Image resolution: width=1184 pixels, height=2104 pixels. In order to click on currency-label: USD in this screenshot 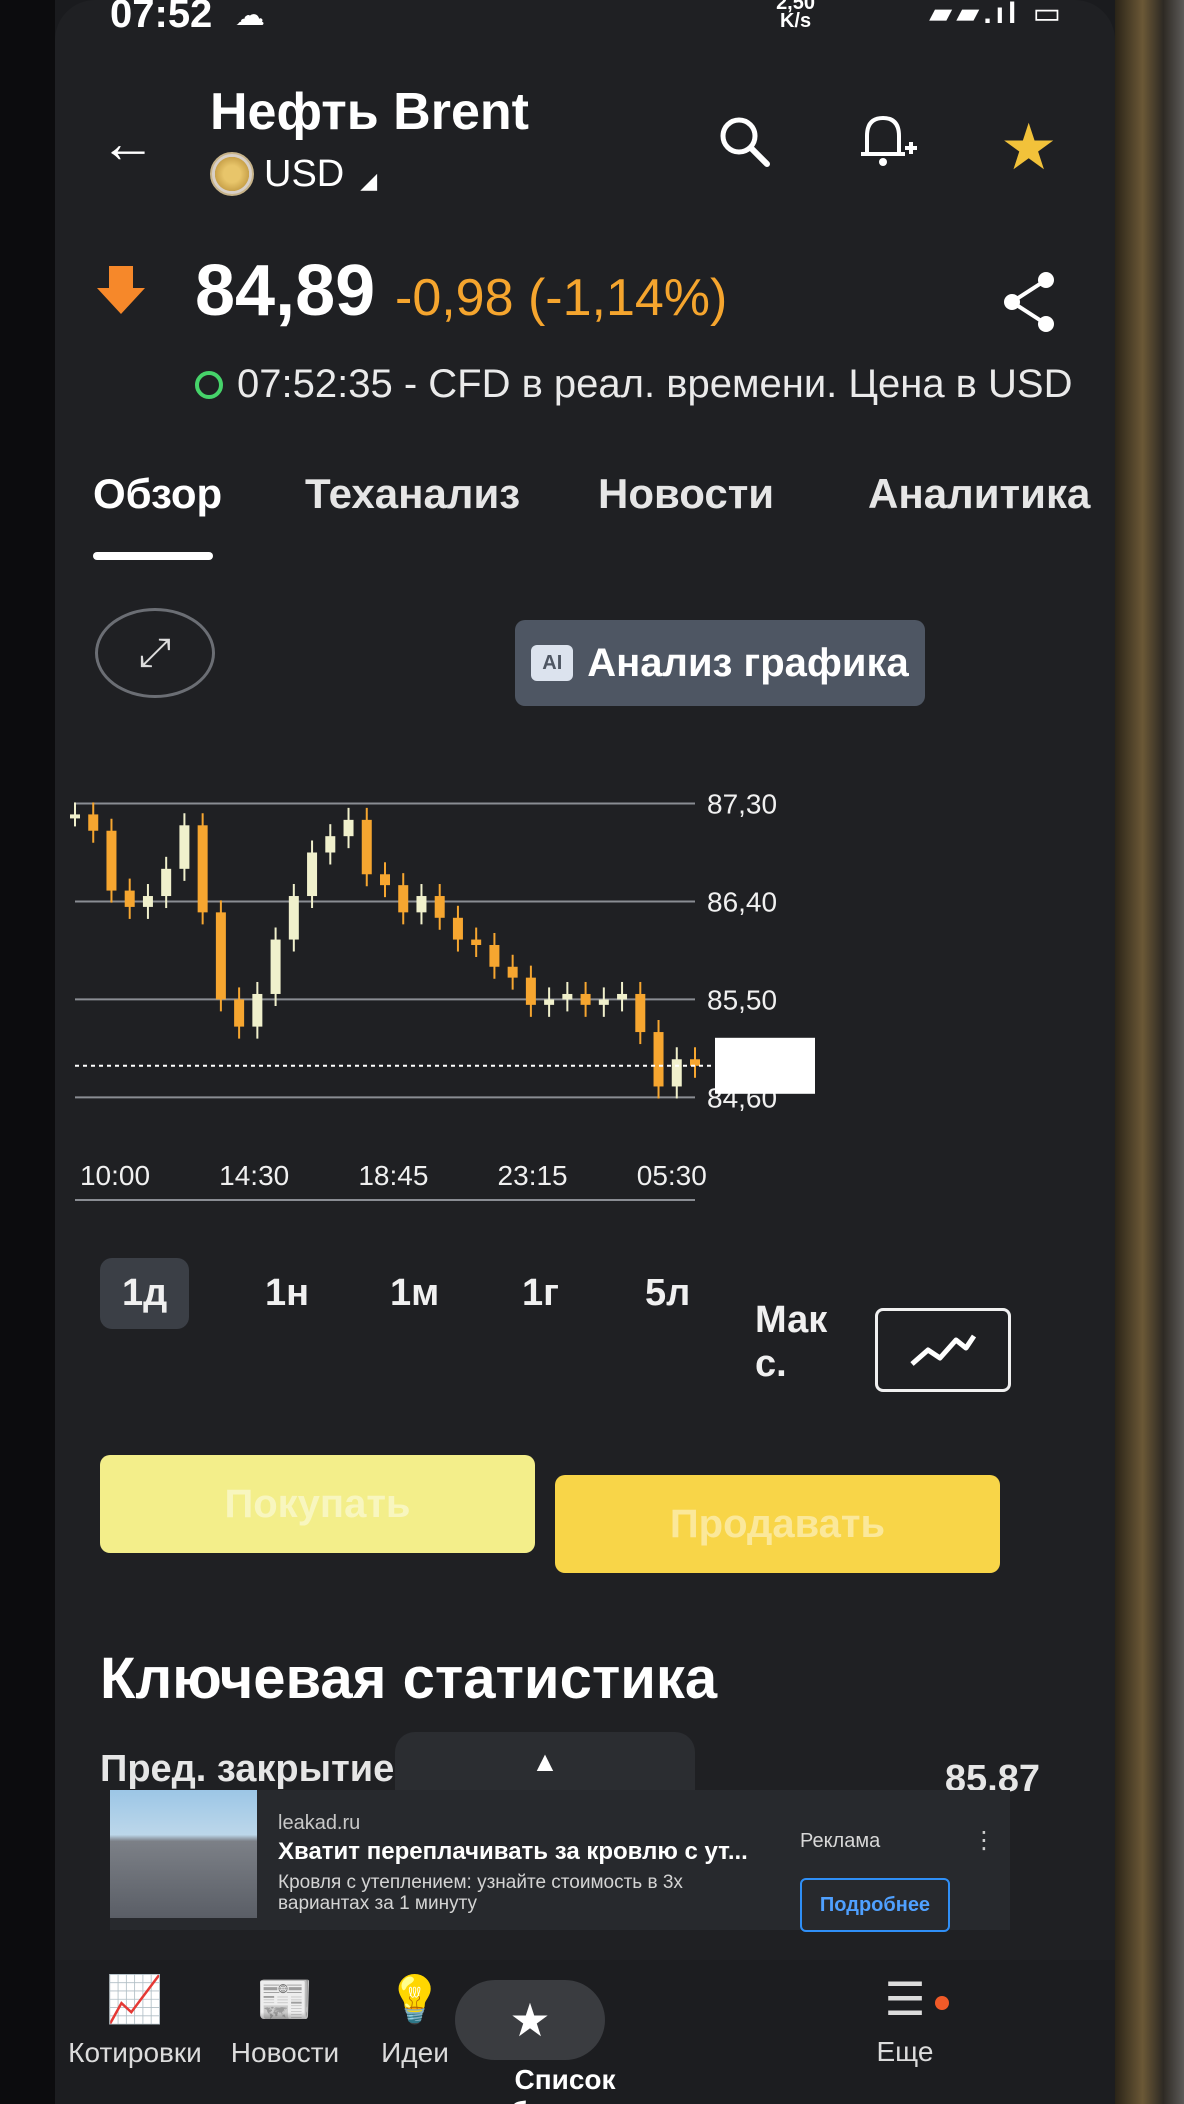, I will do `click(304, 173)`.